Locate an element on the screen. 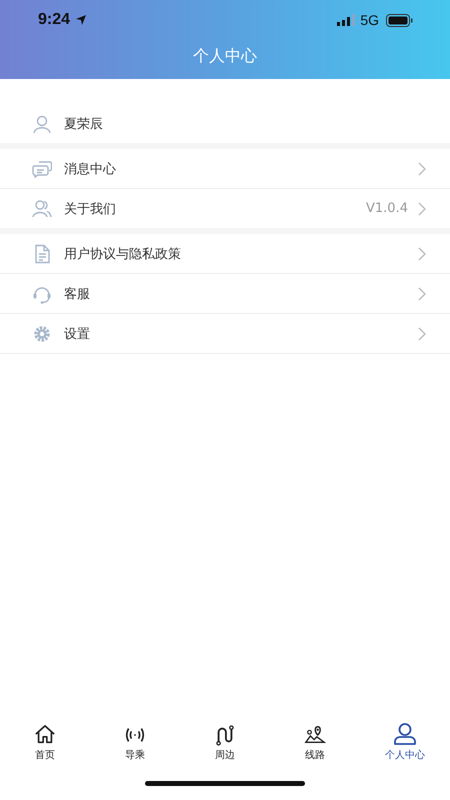 This screenshot has width=450, height=800. tab-item: 周边 is located at coordinates (225, 739).